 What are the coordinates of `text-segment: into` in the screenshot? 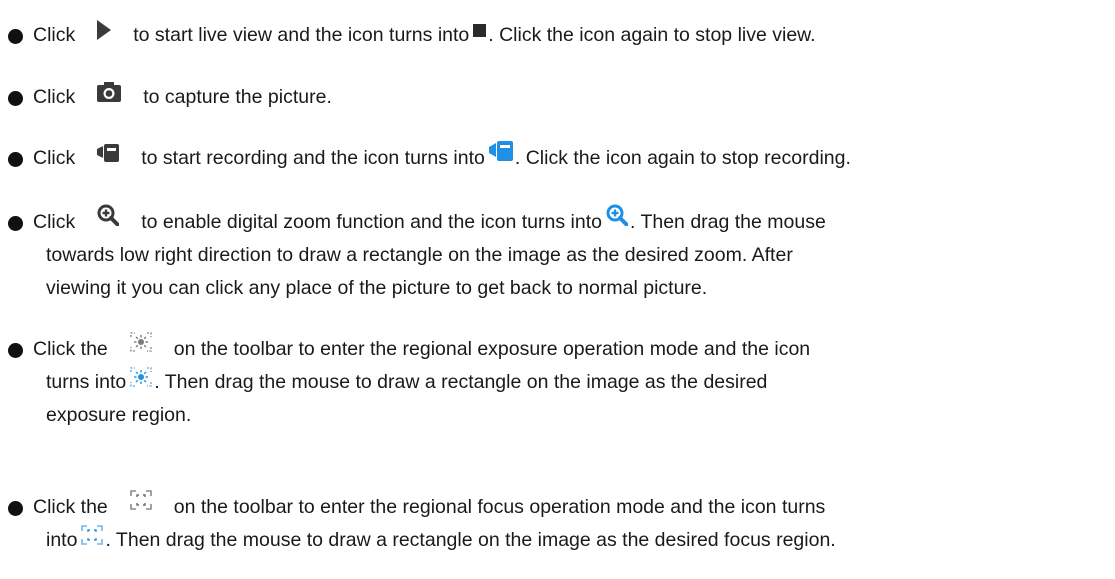 It's located at (62, 540).